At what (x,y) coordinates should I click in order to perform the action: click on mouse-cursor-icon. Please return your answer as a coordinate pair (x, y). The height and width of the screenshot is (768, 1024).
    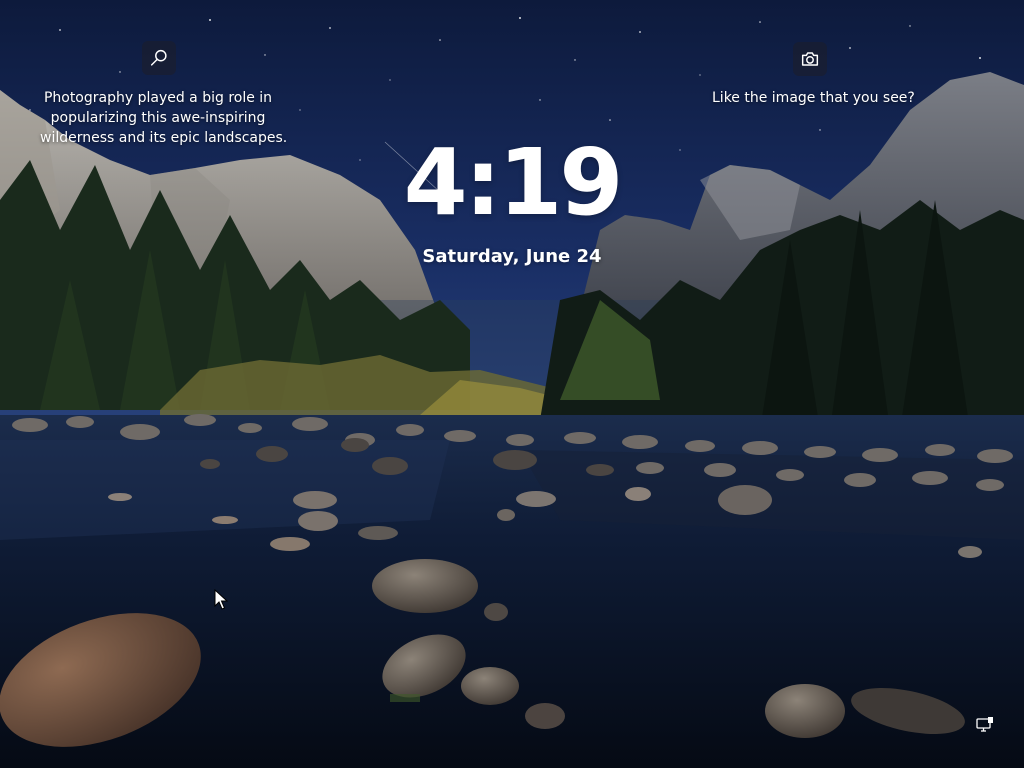
    Looking at the image, I should click on (221, 599).